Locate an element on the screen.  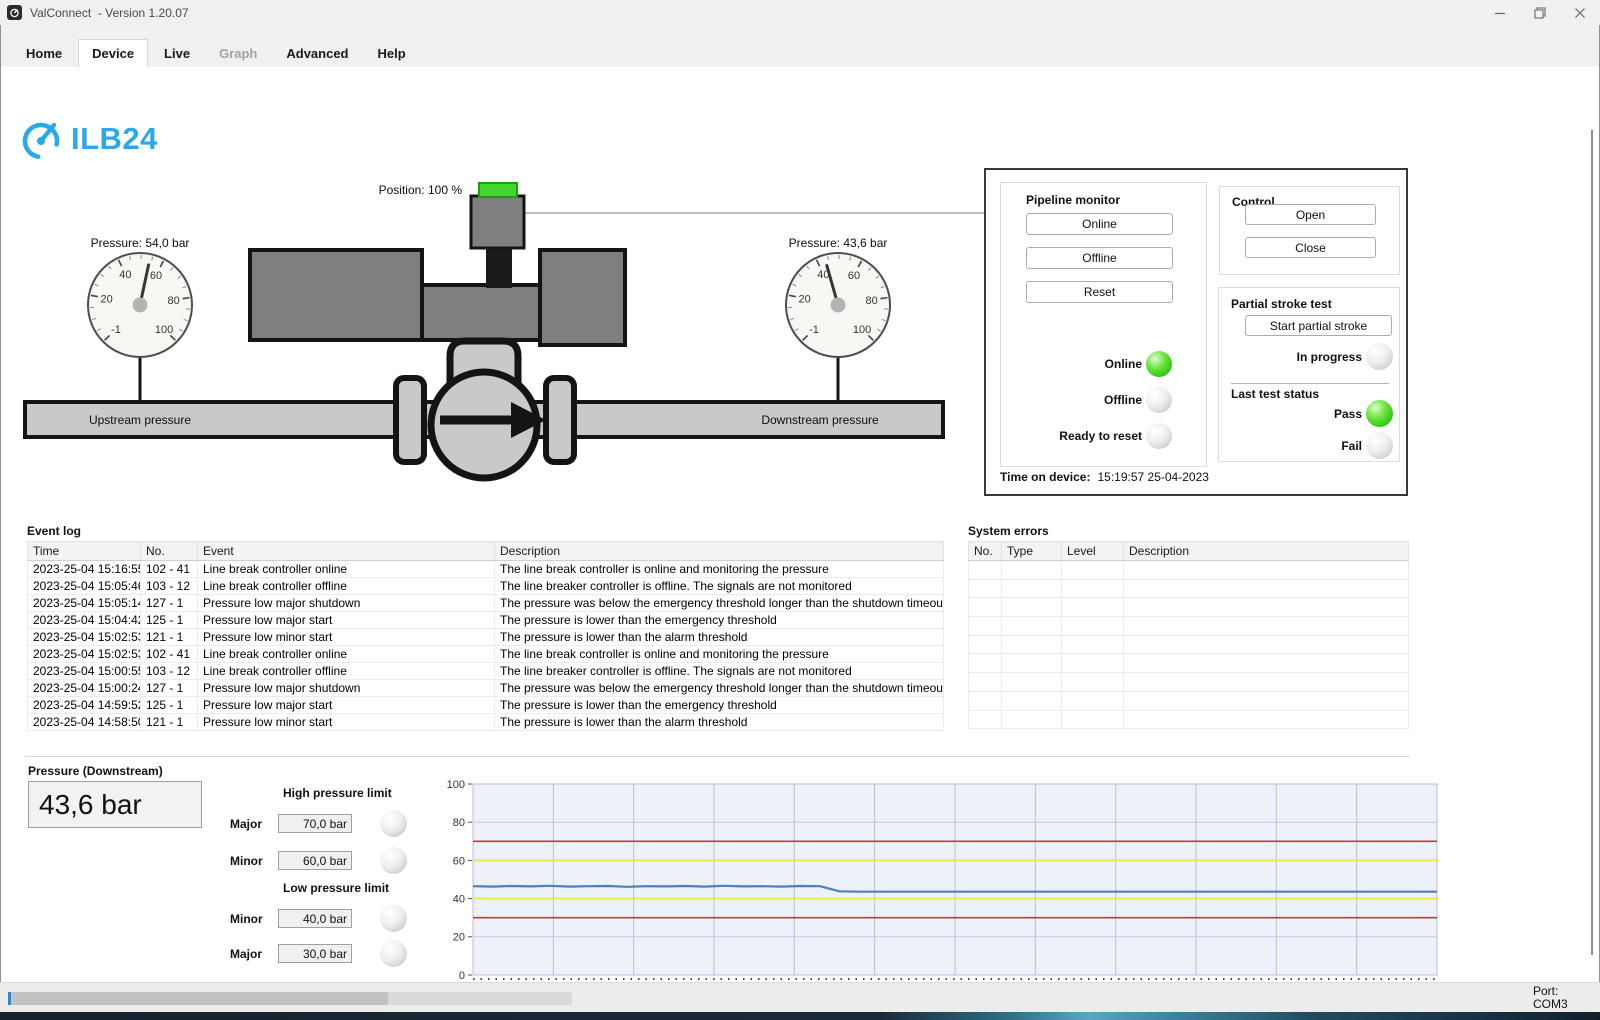
system-errors-title: System errors is located at coordinates (1008, 531).